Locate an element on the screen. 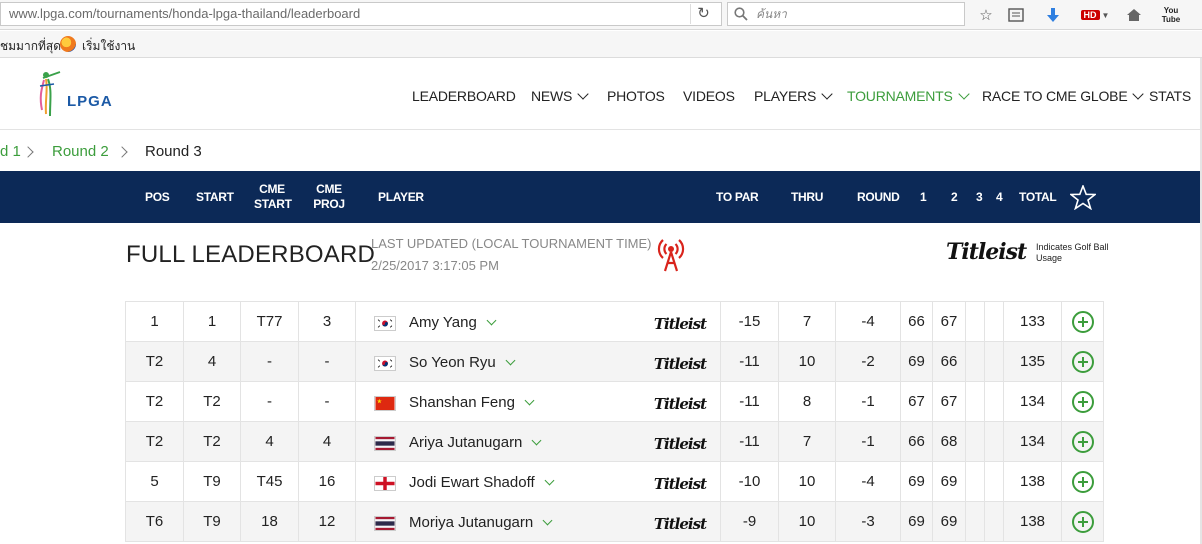 The width and height of the screenshot is (1202, 544). reader-icon is located at coordinates (1016, 15).